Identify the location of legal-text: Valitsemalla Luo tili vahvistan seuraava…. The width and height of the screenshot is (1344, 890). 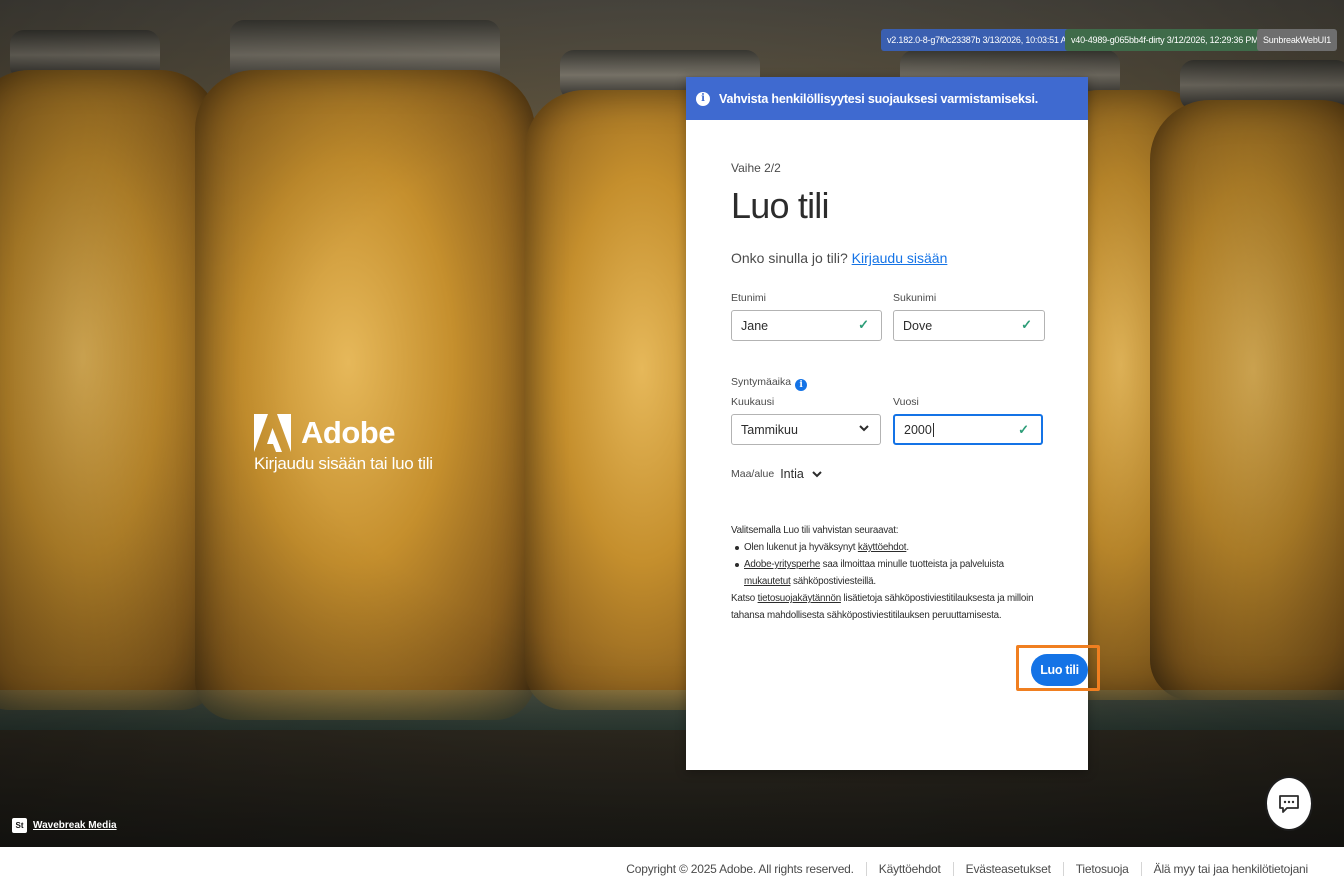
(891, 573).